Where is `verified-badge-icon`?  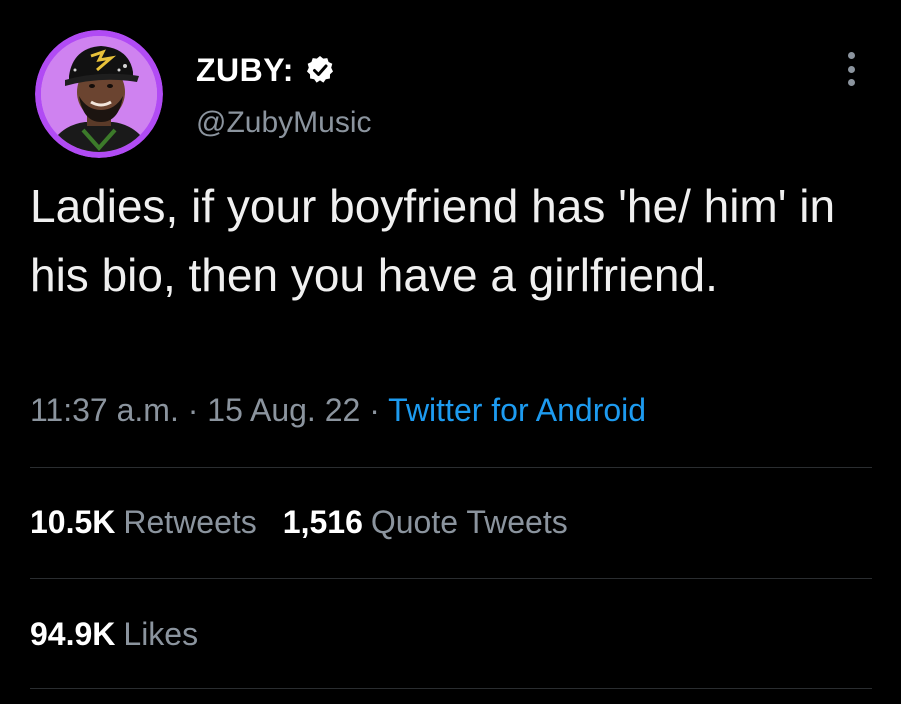
verified-badge-icon is located at coordinates (320, 70).